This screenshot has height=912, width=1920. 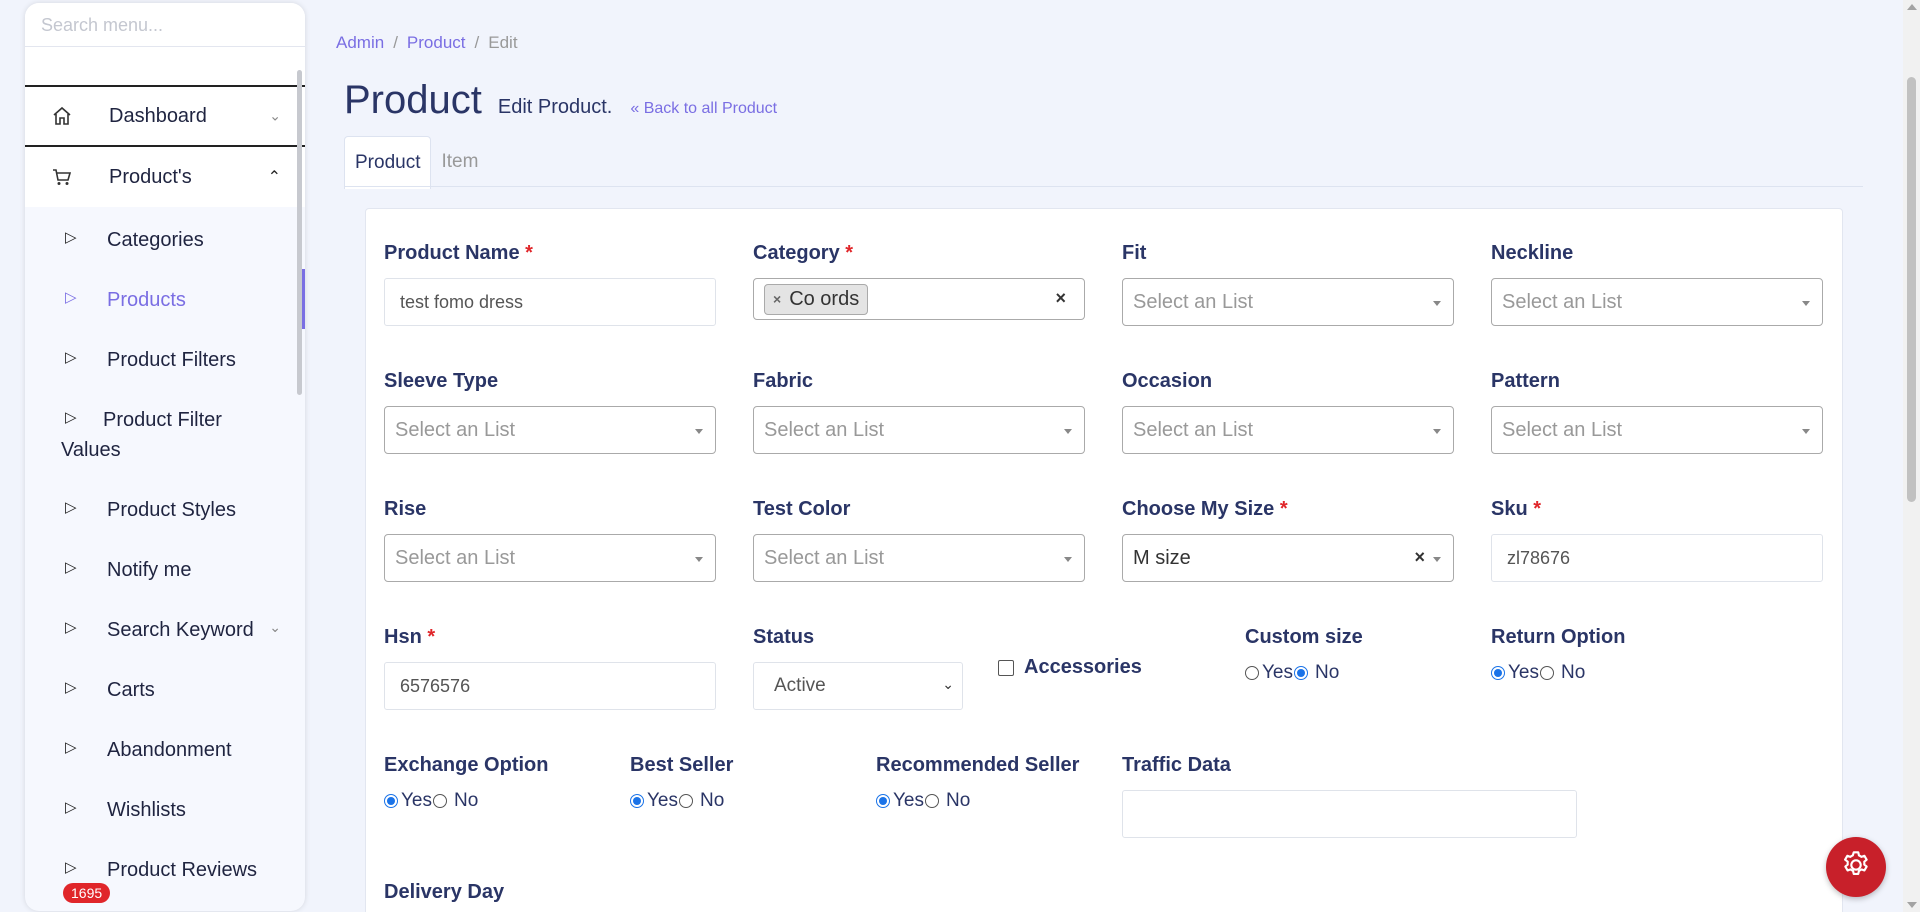 What do you see at coordinates (165, 67) in the screenshot?
I see `sidebar-spacer` at bounding box center [165, 67].